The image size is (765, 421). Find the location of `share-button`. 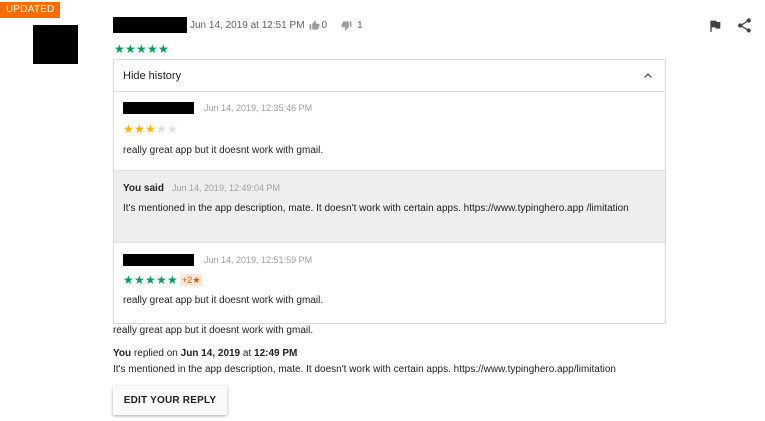

share-button is located at coordinates (744, 25).